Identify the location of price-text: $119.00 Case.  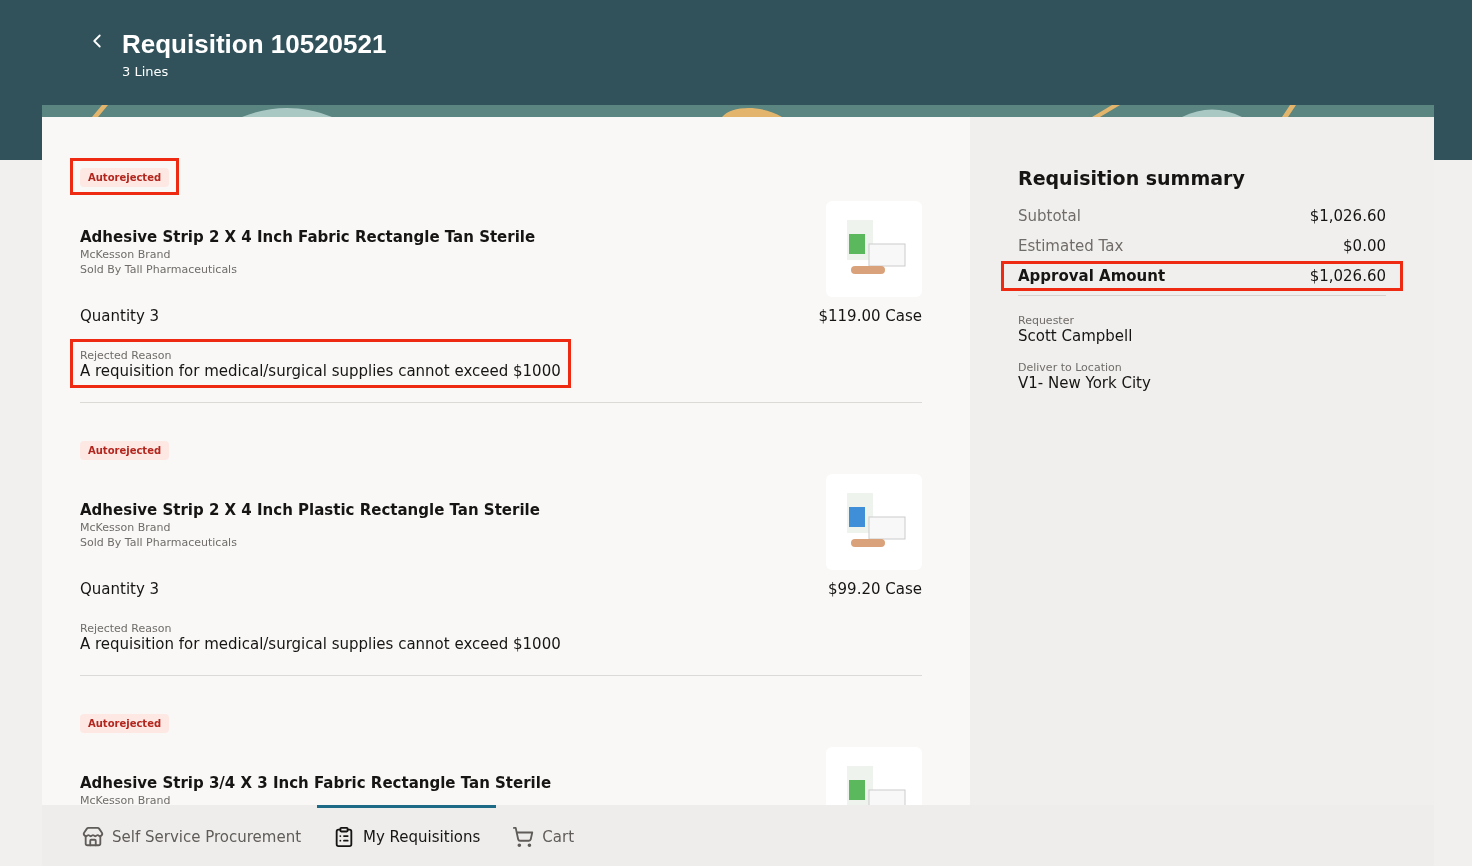
(870, 316).